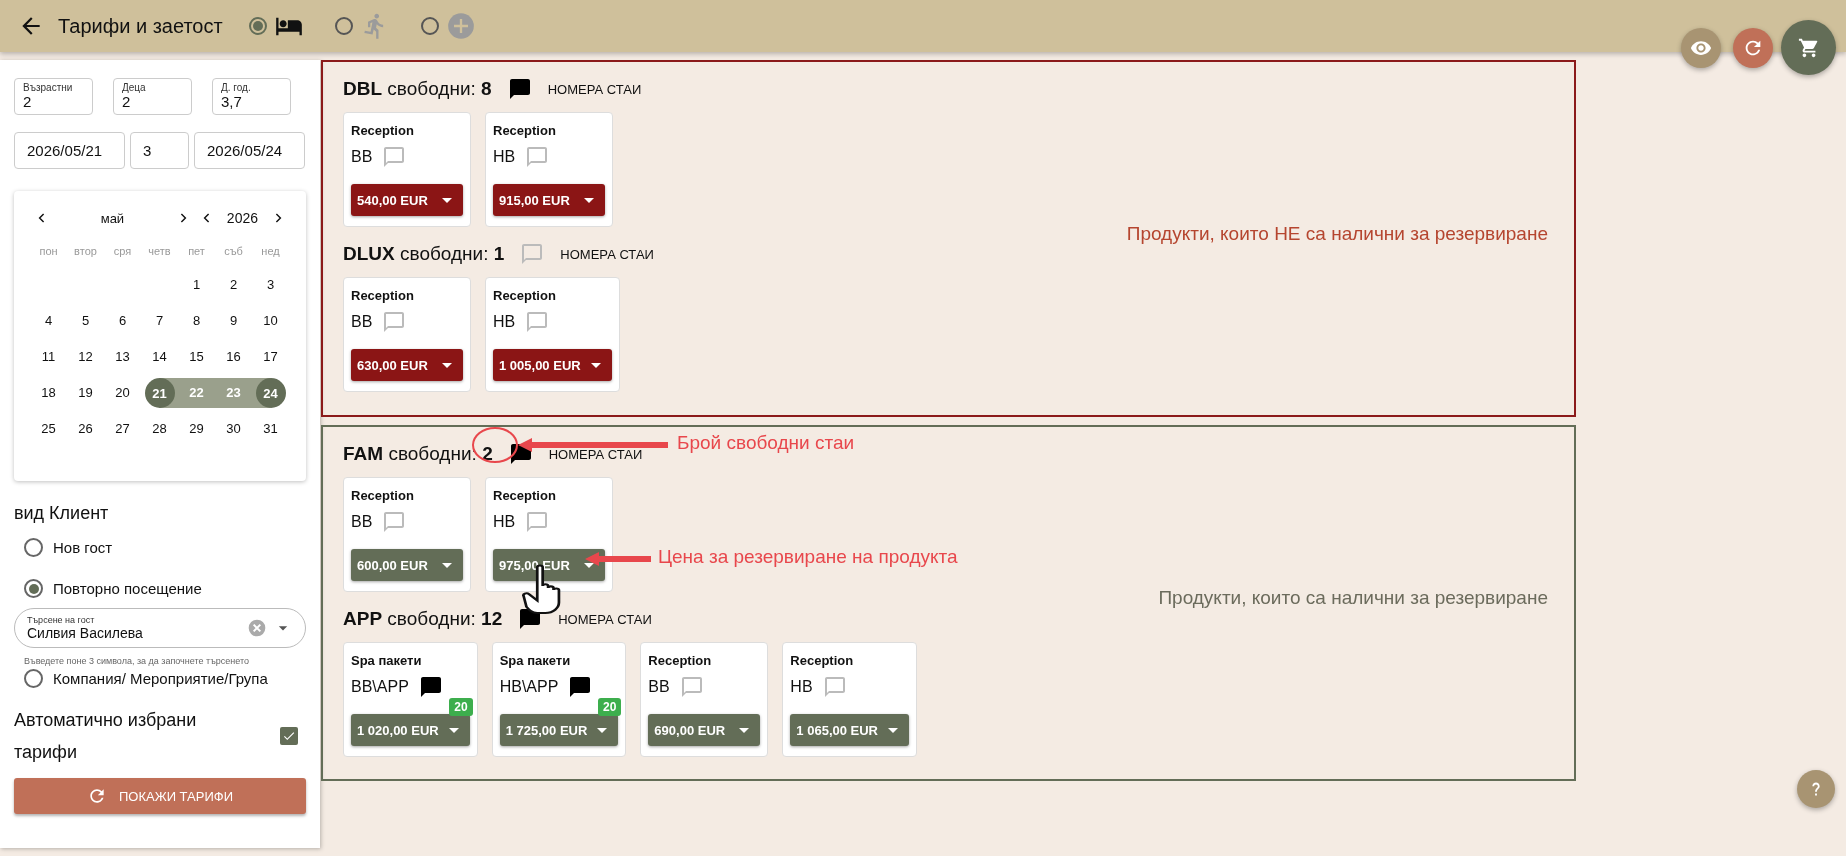 The image size is (1846, 856). Describe the element at coordinates (270, 251) in the screenshot. I see `weekday-label: нед` at that location.